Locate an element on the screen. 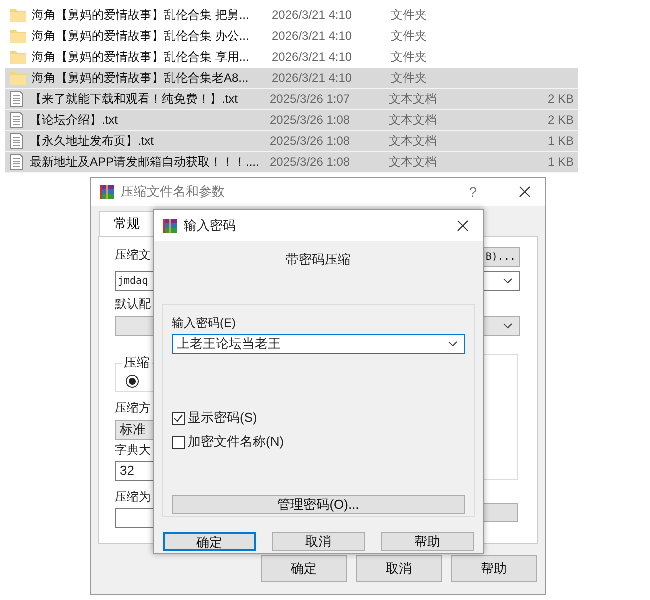 The width and height of the screenshot is (650, 600). field-label: 输入密码(E) is located at coordinates (204, 323).